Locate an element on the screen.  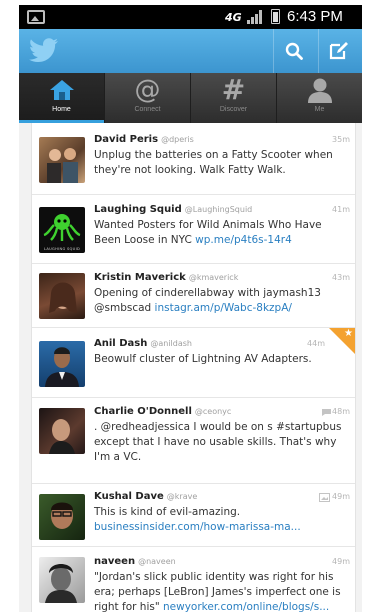
action-bar is located at coordinates (190, 51).